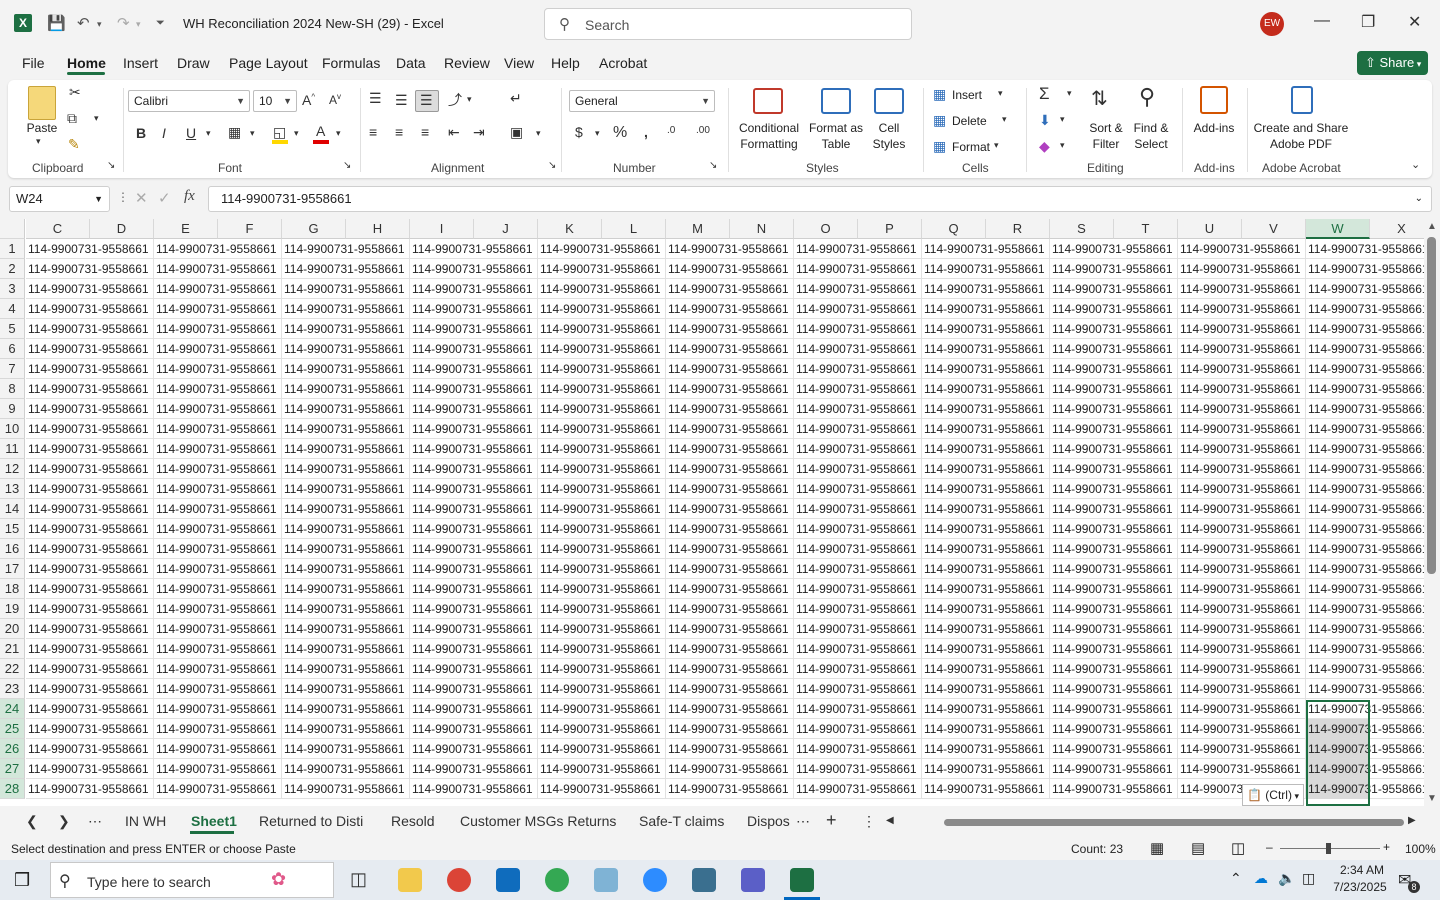 The height and width of the screenshot is (900, 1440). What do you see at coordinates (234, 132) in the screenshot?
I see `borders-icon: ▦` at bounding box center [234, 132].